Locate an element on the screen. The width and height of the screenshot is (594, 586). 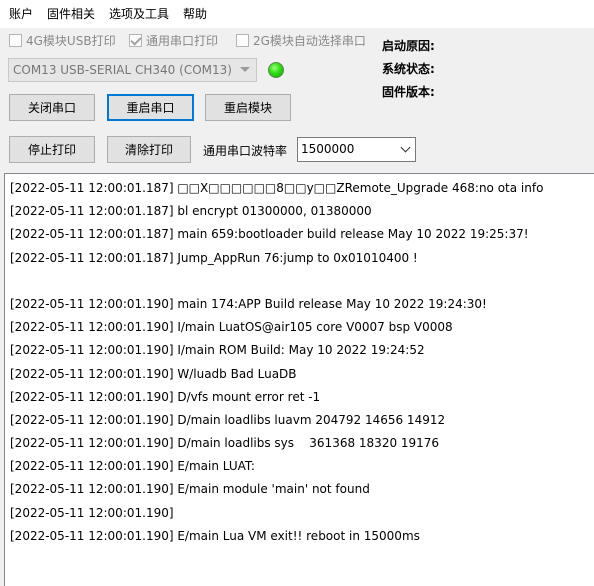
checkbox-2g-auto-port-box is located at coordinates (242, 40).